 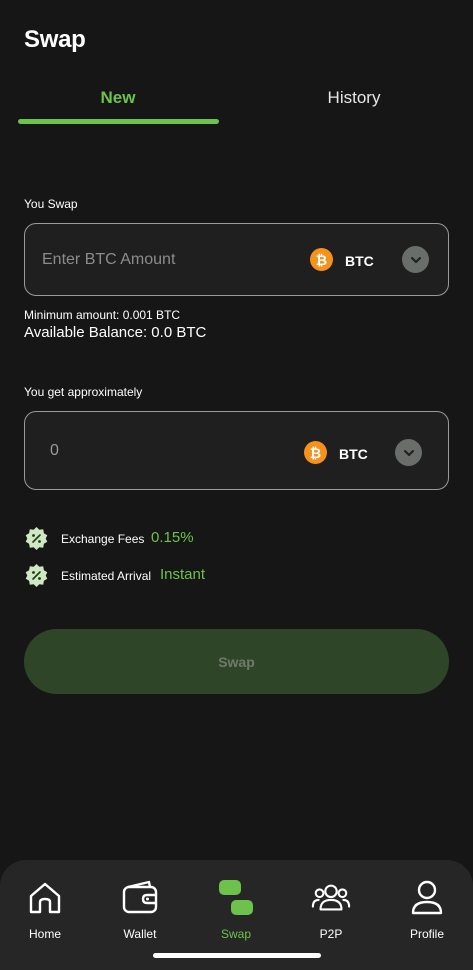 What do you see at coordinates (44, 934) in the screenshot?
I see `nav-label-home: Home` at bounding box center [44, 934].